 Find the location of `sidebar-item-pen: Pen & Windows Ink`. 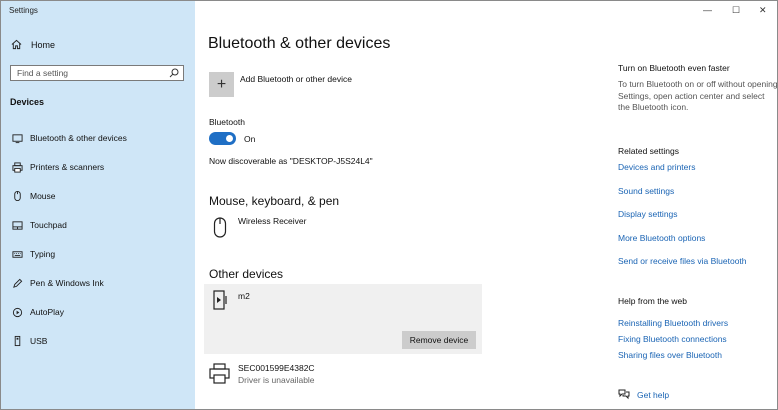

sidebar-item-pen: Pen & Windows Ink is located at coordinates (57, 283).